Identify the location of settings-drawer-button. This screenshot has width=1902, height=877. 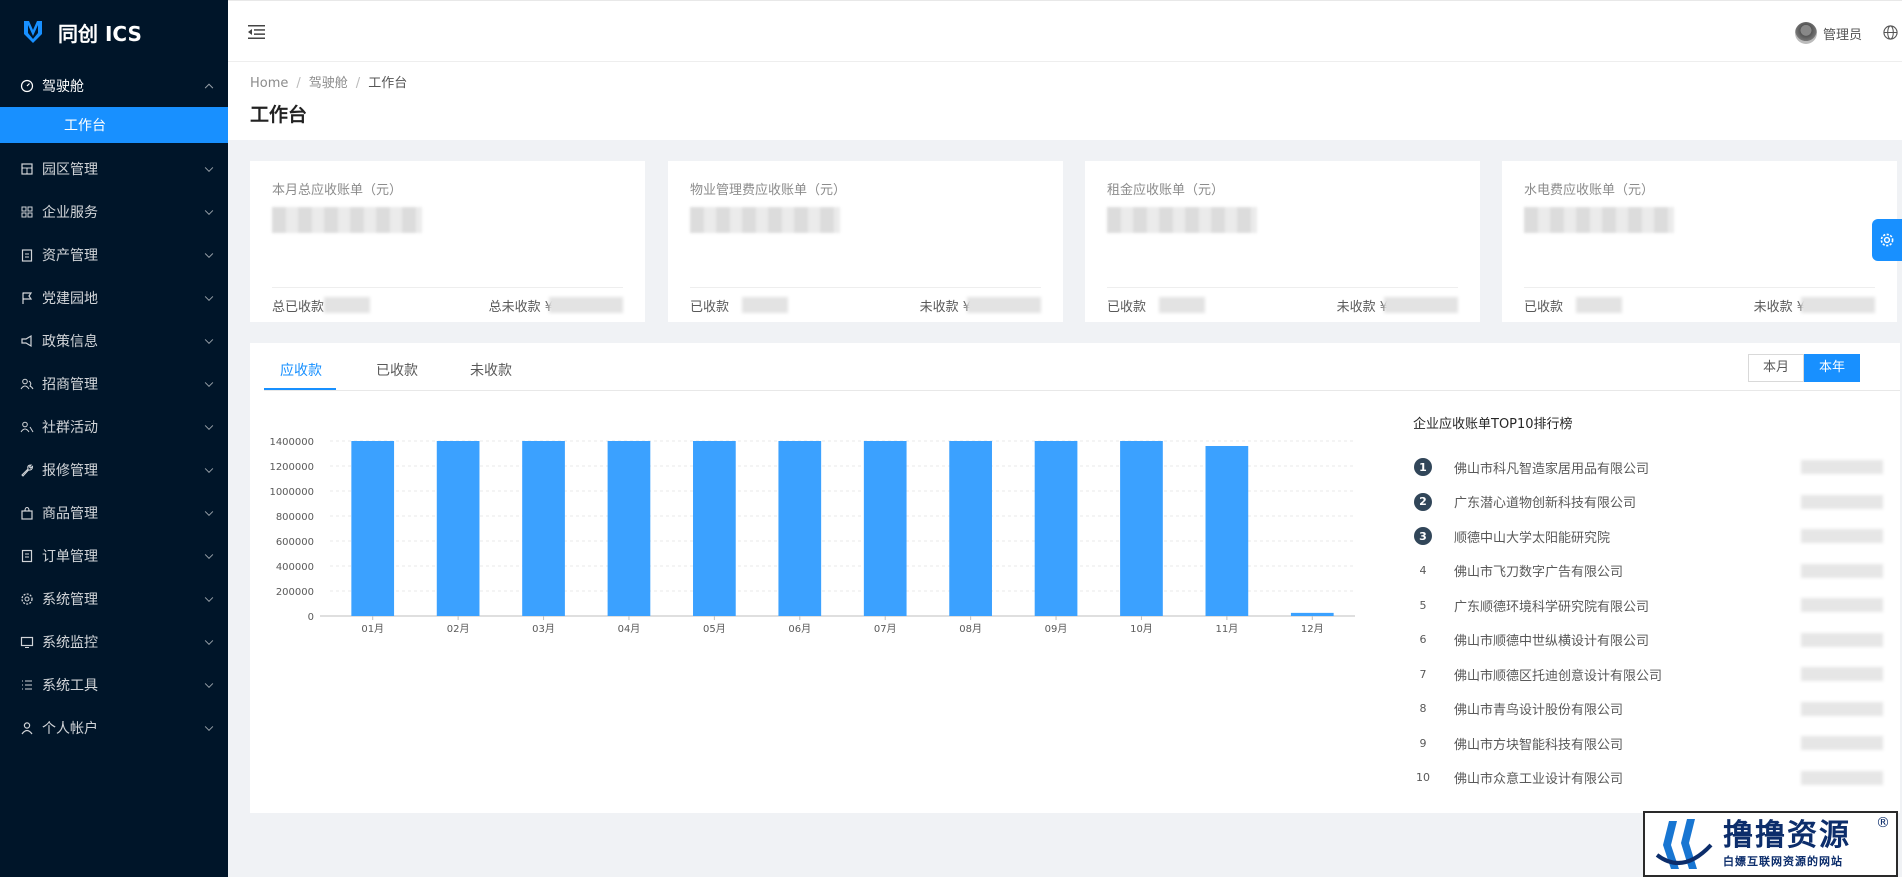
(1887, 240).